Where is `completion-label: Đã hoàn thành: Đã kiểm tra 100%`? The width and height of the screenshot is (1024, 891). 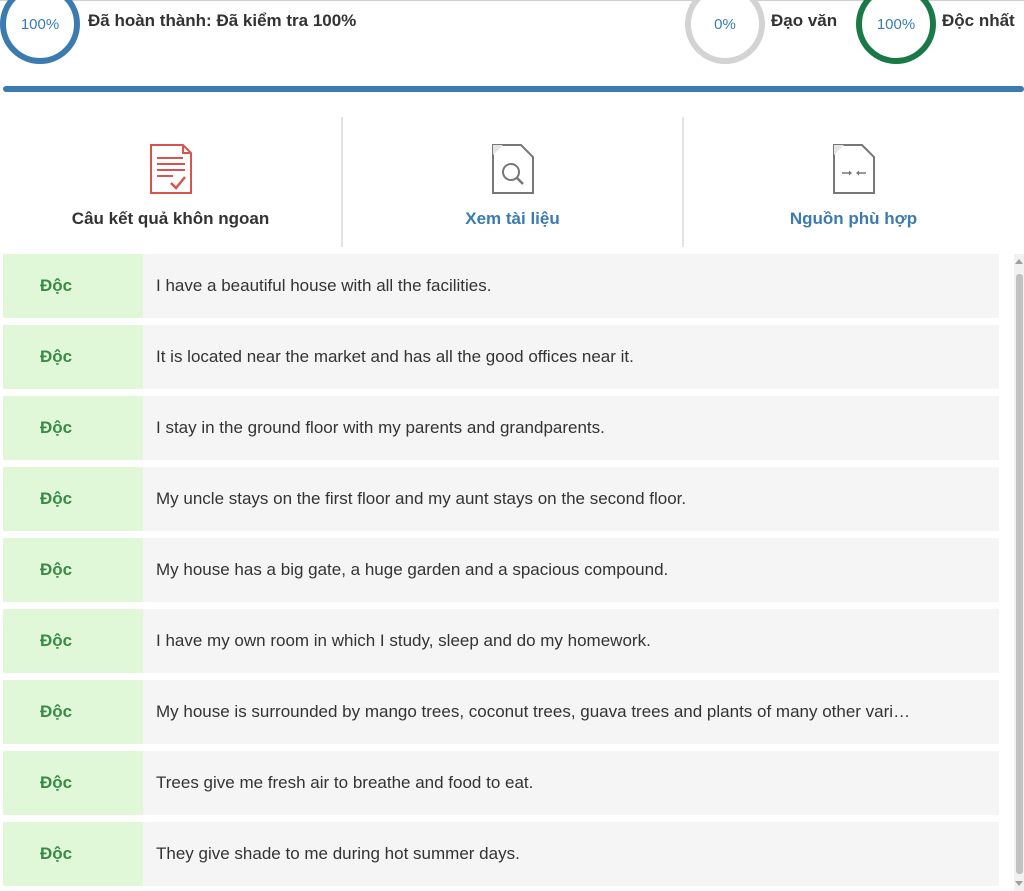 completion-label: Đã hoàn thành: Đã kiểm tra 100% is located at coordinates (222, 20).